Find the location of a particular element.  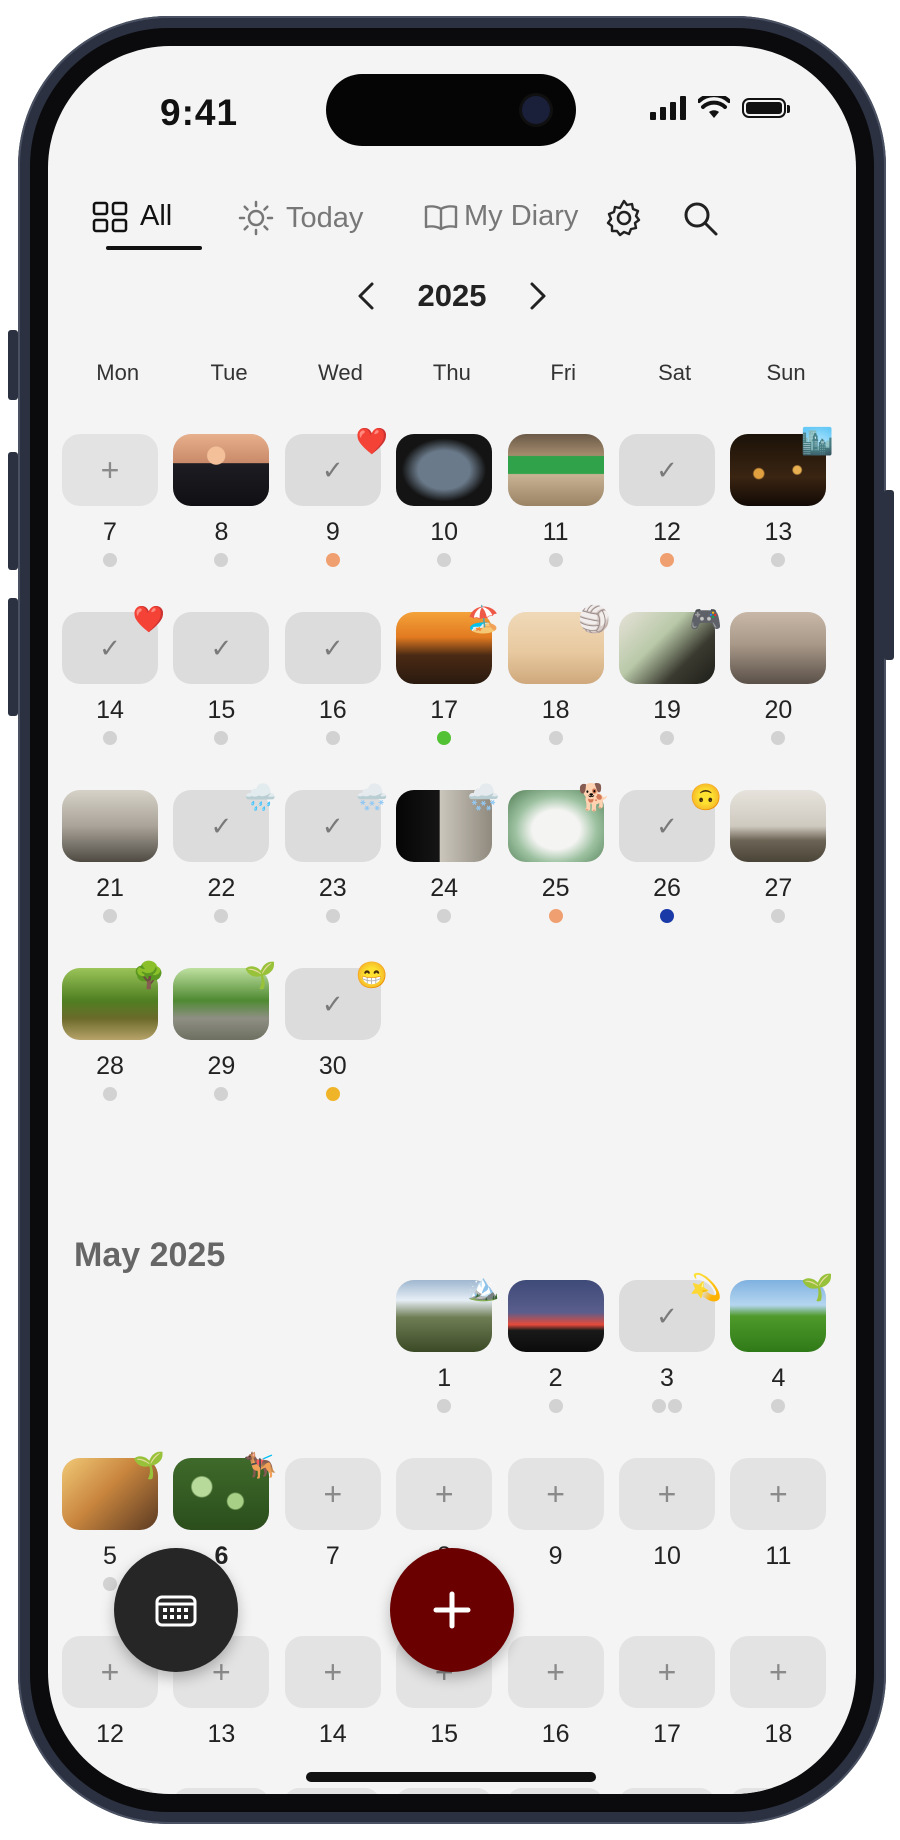

add-entry-button is located at coordinates (452, 1610).